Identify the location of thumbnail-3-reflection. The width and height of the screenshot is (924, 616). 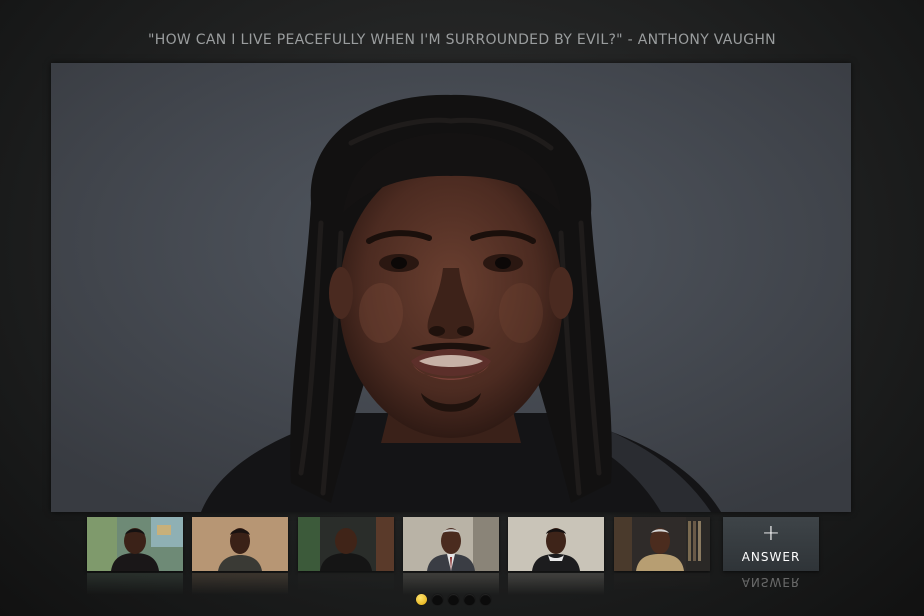
(346, 584).